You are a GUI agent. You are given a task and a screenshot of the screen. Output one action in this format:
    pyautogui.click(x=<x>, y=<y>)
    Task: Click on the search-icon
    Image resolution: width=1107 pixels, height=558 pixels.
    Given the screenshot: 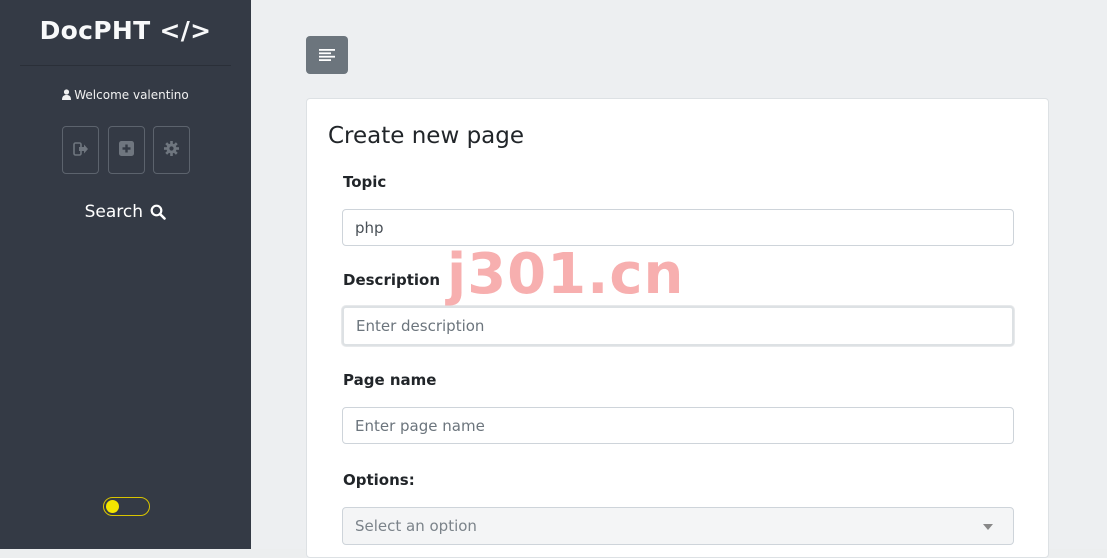 What is the action you would take?
    pyautogui.click(x=157, y=212)
    